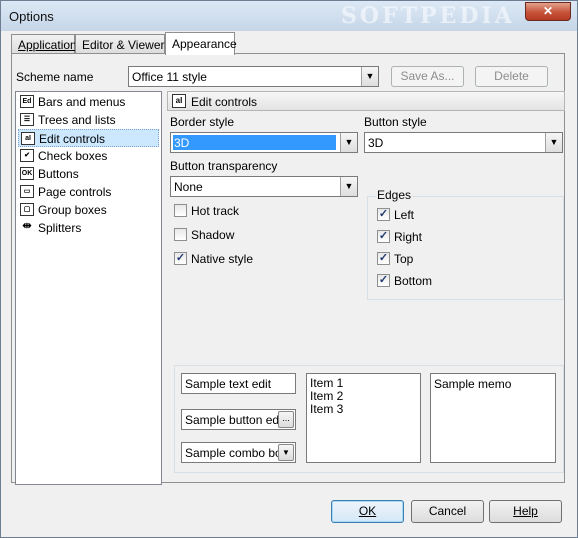  Describe the element at coordinates (88, 228) in the screenshot. I see `nav-item-splitters: ⇹ Splitters` at that location.